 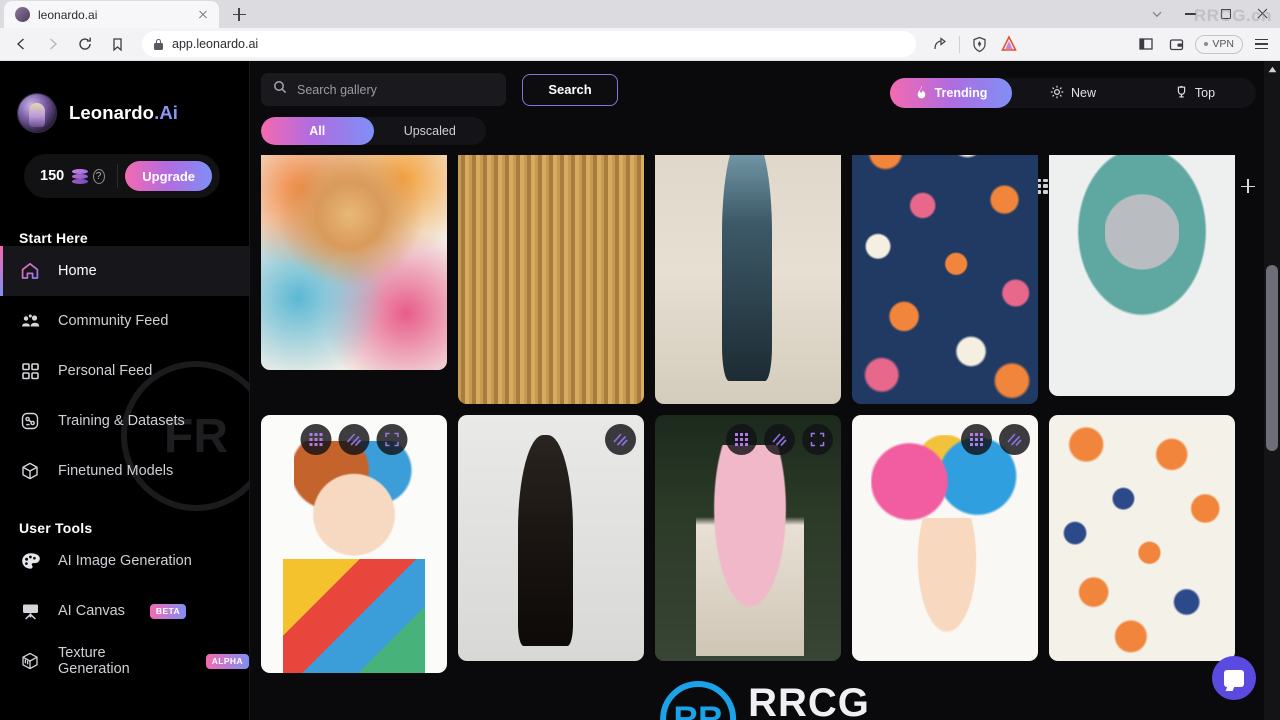 What do you see at coordinates (395, 89) in the screenshot?
I see `search-input` at bounding box center [395, 89].